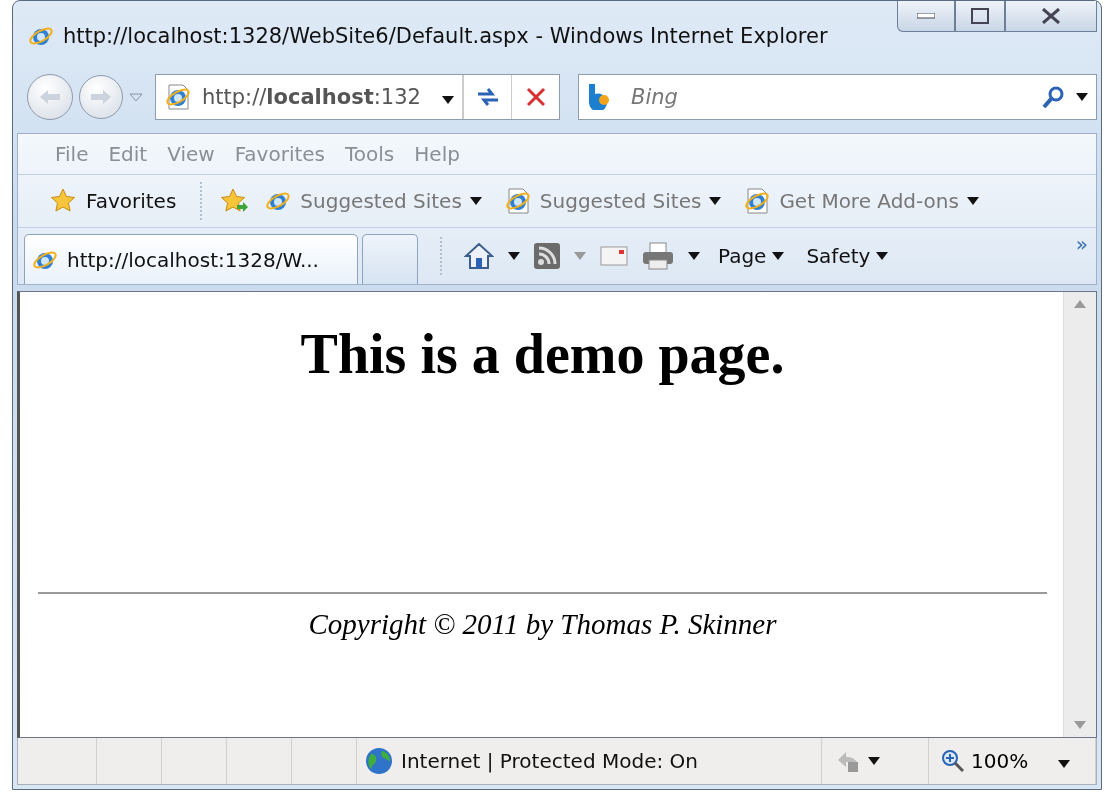 This screenshot has height=795, width=1105. Describe the element at coordinates (535, 97) in the screenshot. I see `stop-icon` at that location.